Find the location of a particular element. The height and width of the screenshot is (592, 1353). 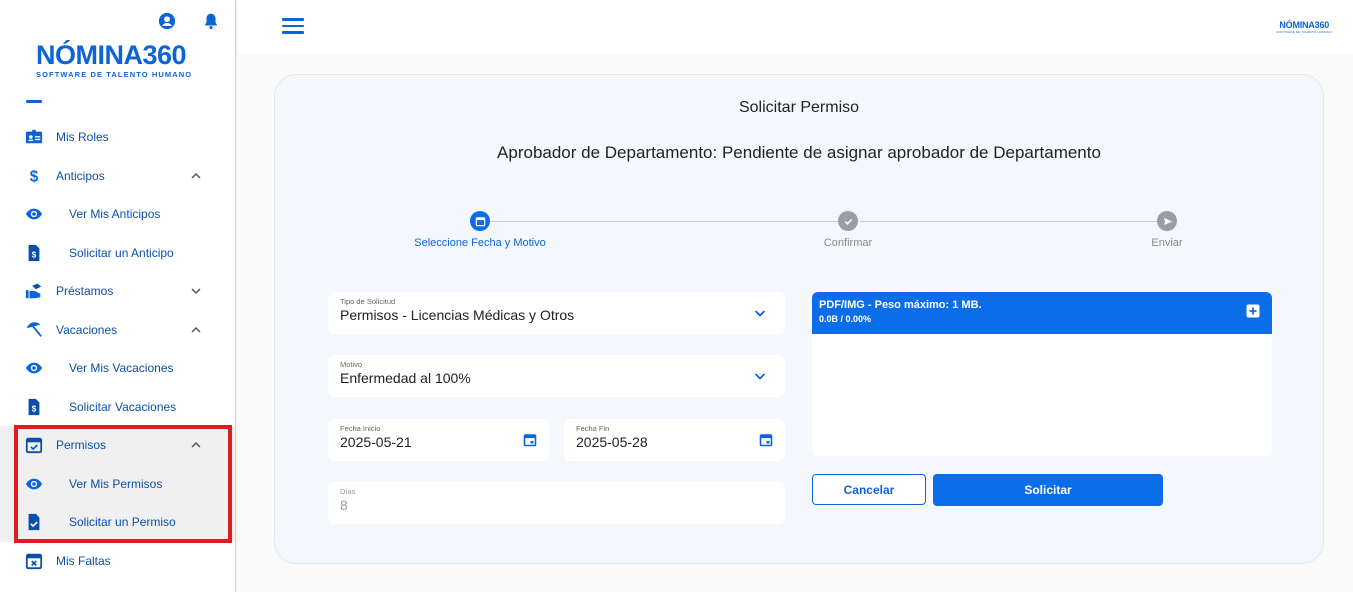

hand-money-icon is located at coordinates (34, 291).